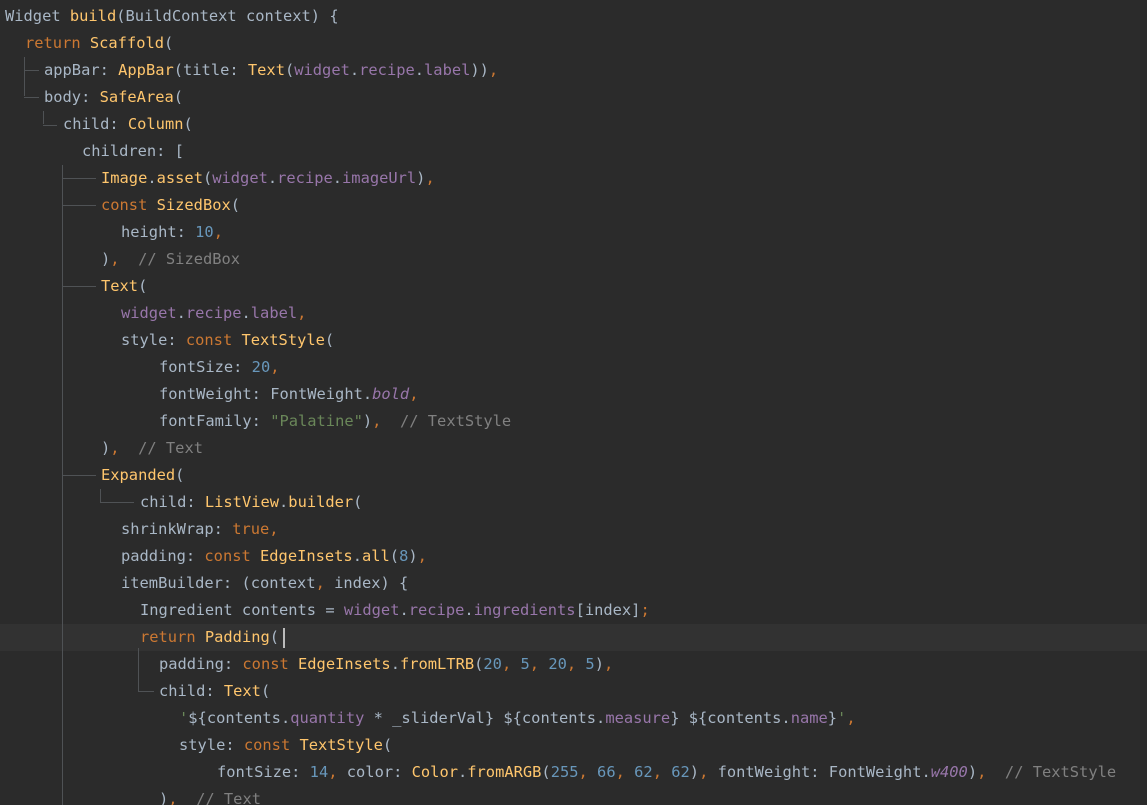 The image size is (1147, 805). What do you see at coordinates (210, 70) in the screenshot?
I see `code-token: (title:` at bounding box center [210, 70].